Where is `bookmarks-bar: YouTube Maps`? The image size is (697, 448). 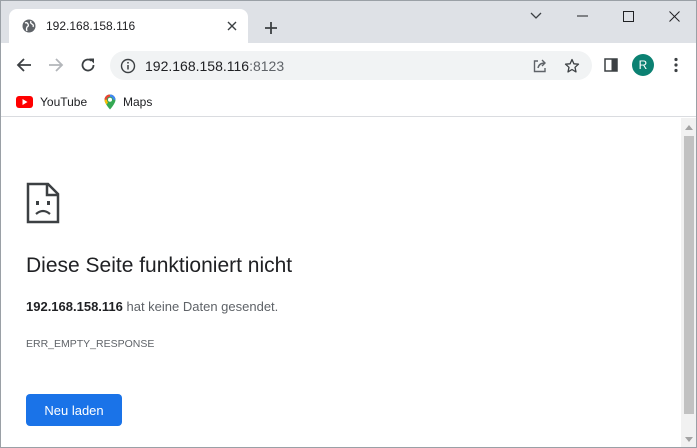
bookmarks-bar: YouTube Maps is located at coordinates (348, 102).